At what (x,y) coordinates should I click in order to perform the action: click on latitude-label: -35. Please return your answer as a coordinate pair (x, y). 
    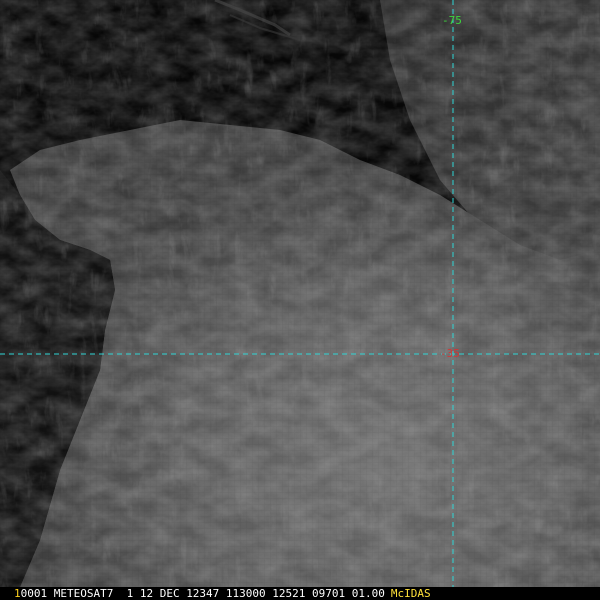
    Looking at the image, I should click on (450, 353).